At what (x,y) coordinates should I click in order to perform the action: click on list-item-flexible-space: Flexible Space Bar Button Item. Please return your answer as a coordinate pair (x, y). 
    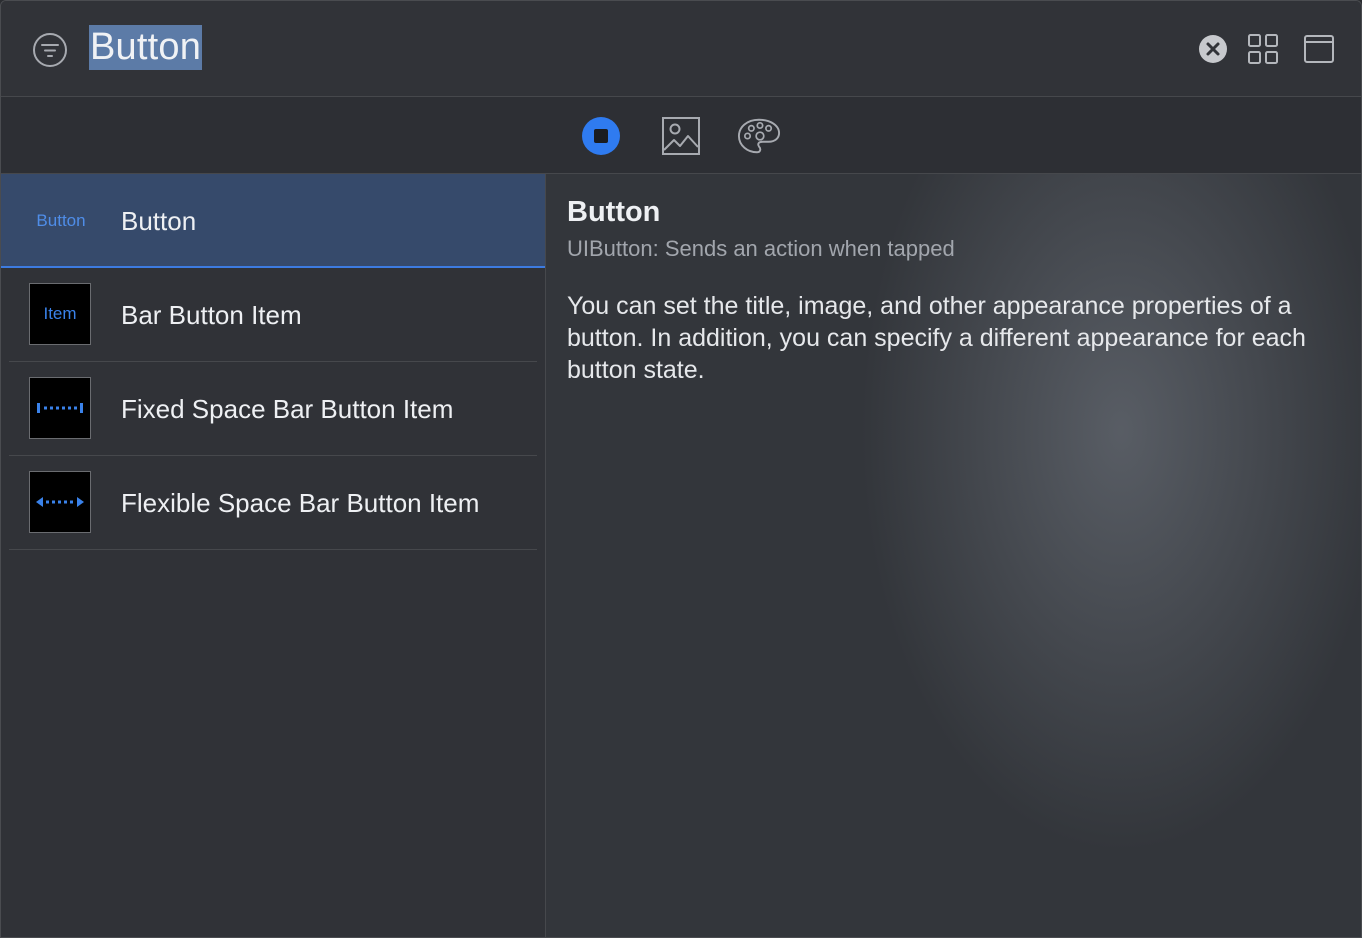
    Looking at the image, I should click on (273, 503).